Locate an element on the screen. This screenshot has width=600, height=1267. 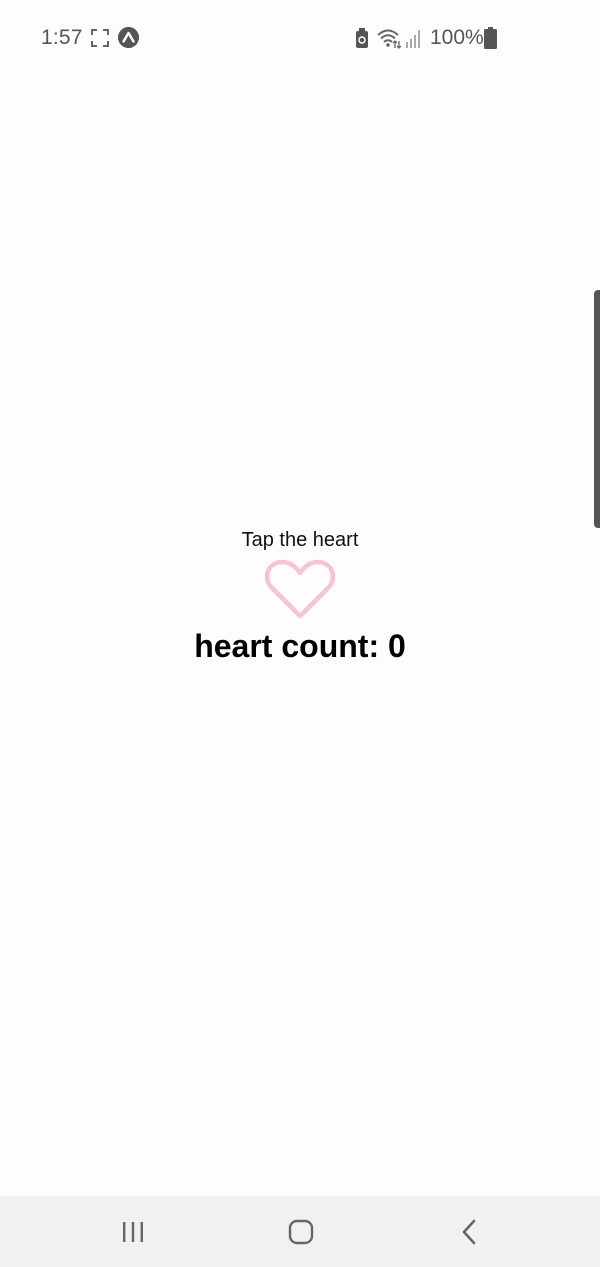
main-content: Tap the heart heart count: 0 is located at coordinates (300, 596).